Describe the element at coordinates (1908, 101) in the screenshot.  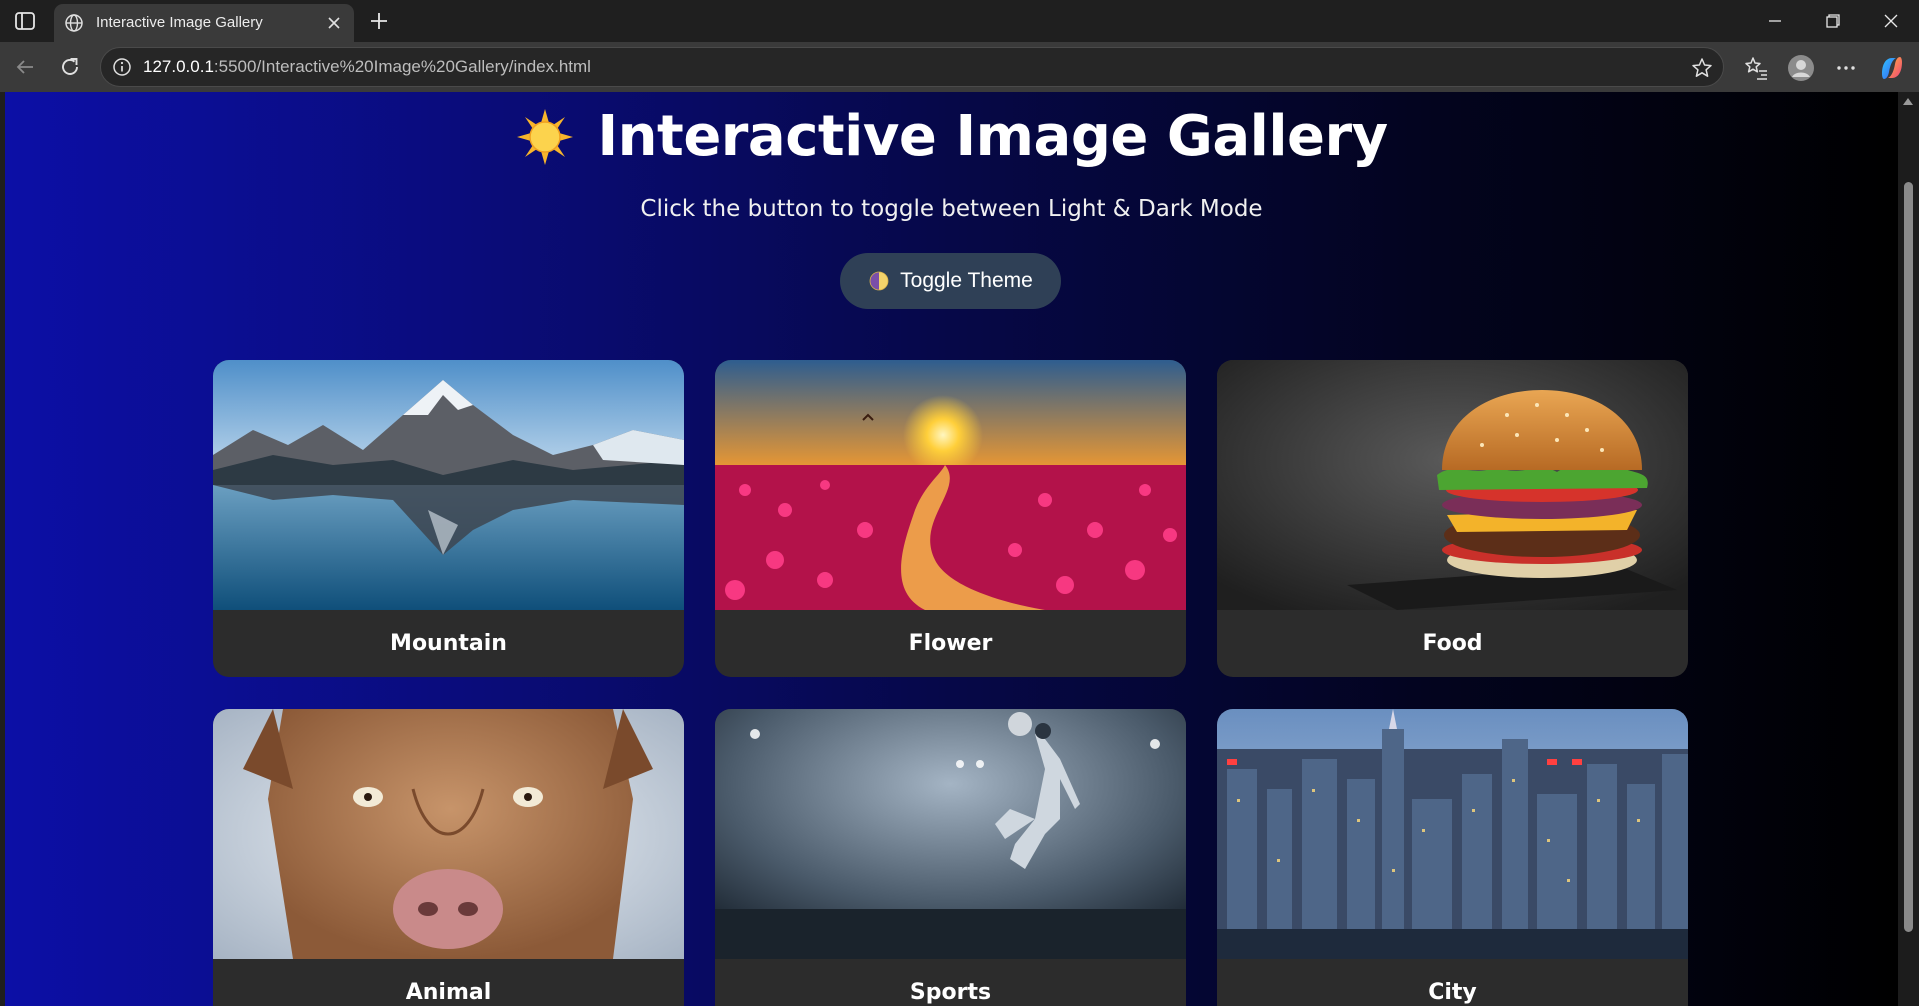
I see `scroll-up-arrow-icon` at that location.